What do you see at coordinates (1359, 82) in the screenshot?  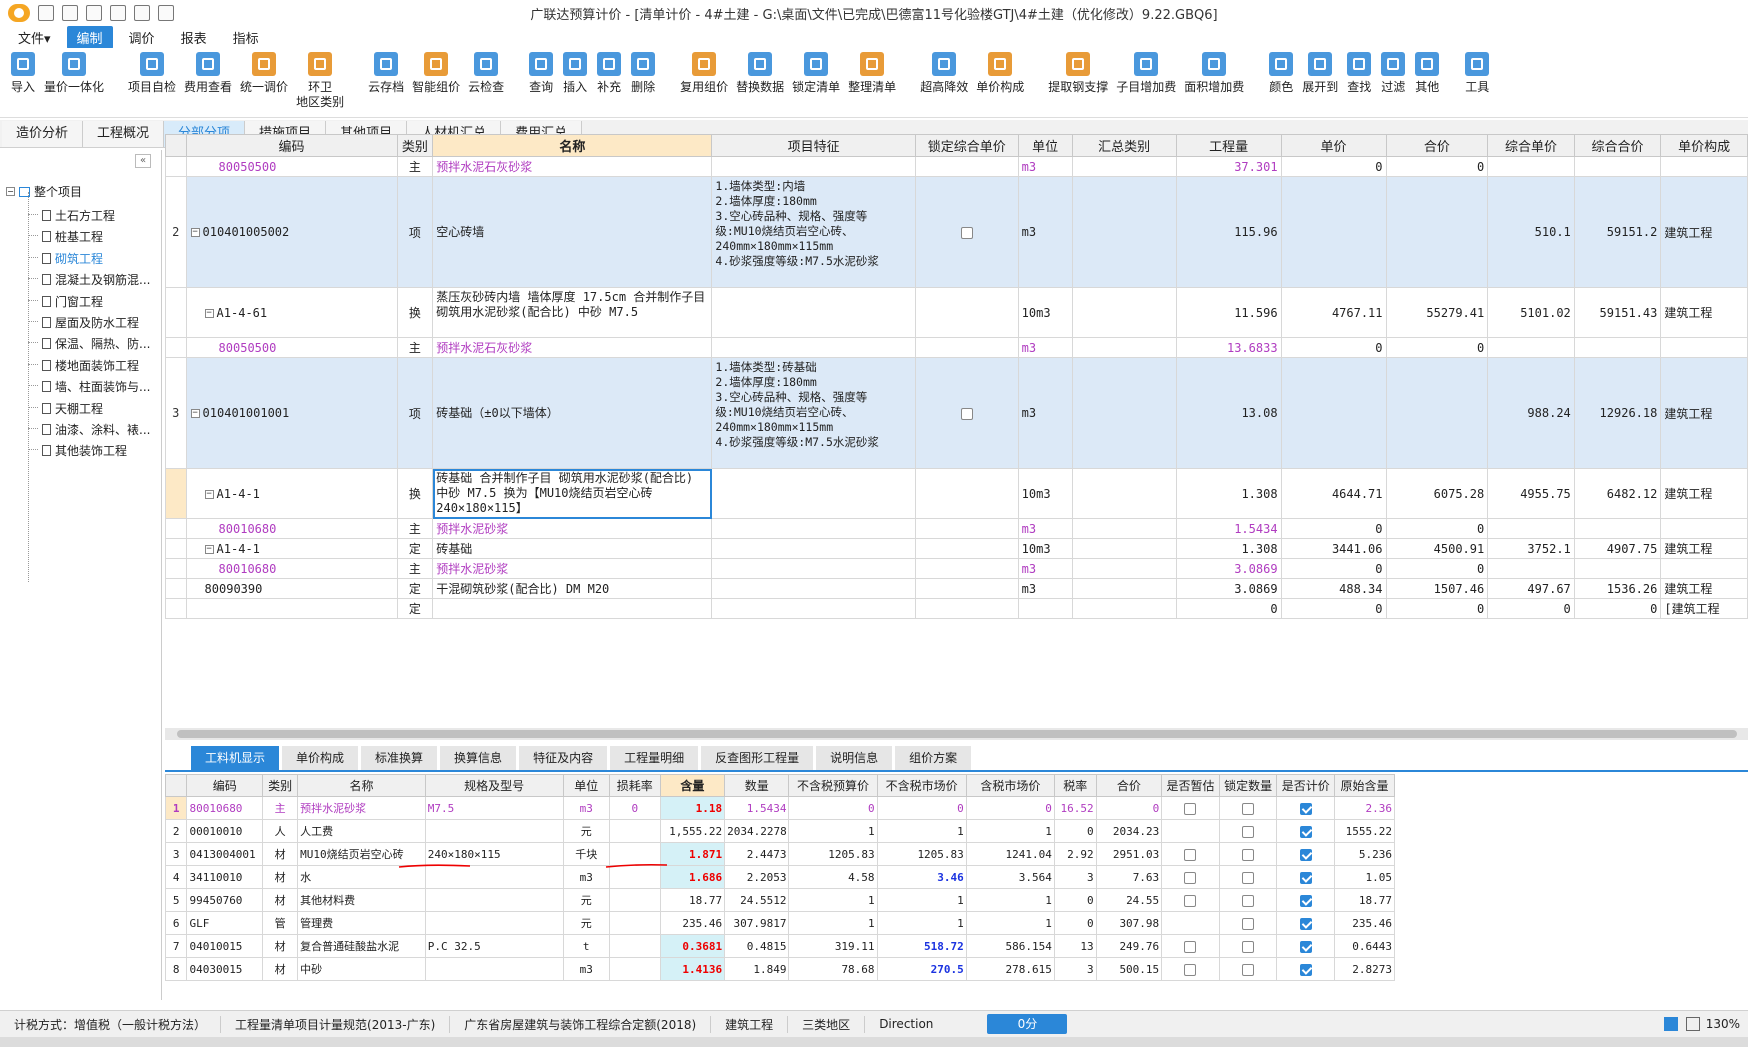 I see `toolbar-button: 查找` at bounding box center [1359, 82].